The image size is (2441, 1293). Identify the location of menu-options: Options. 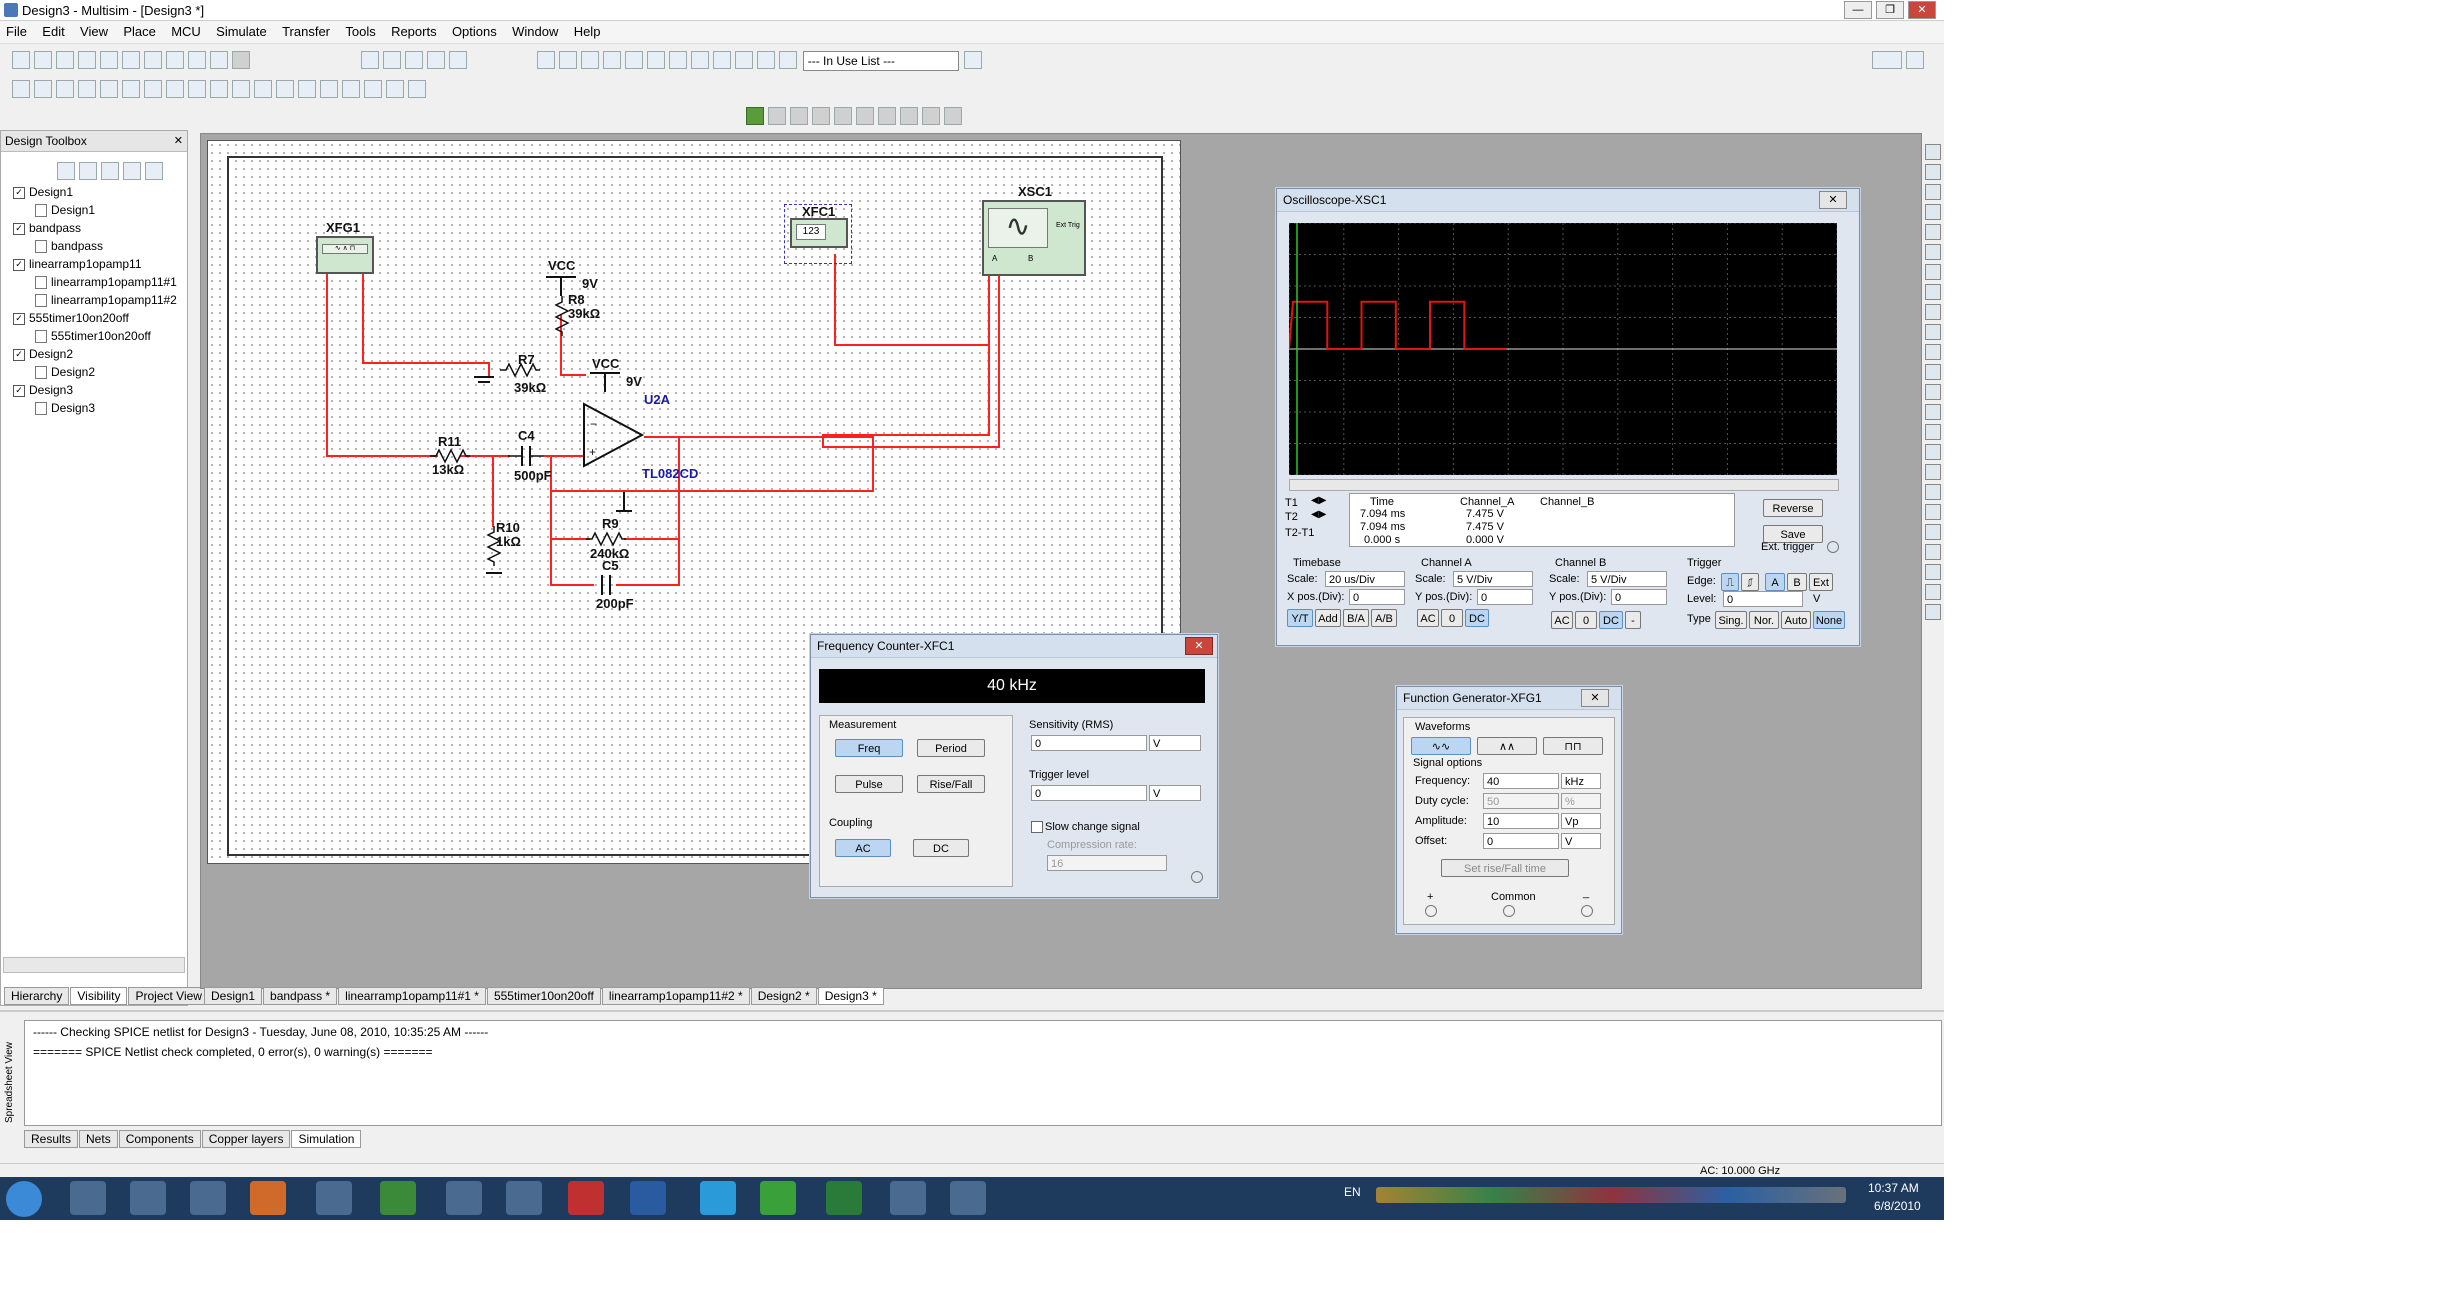
(474, 31).